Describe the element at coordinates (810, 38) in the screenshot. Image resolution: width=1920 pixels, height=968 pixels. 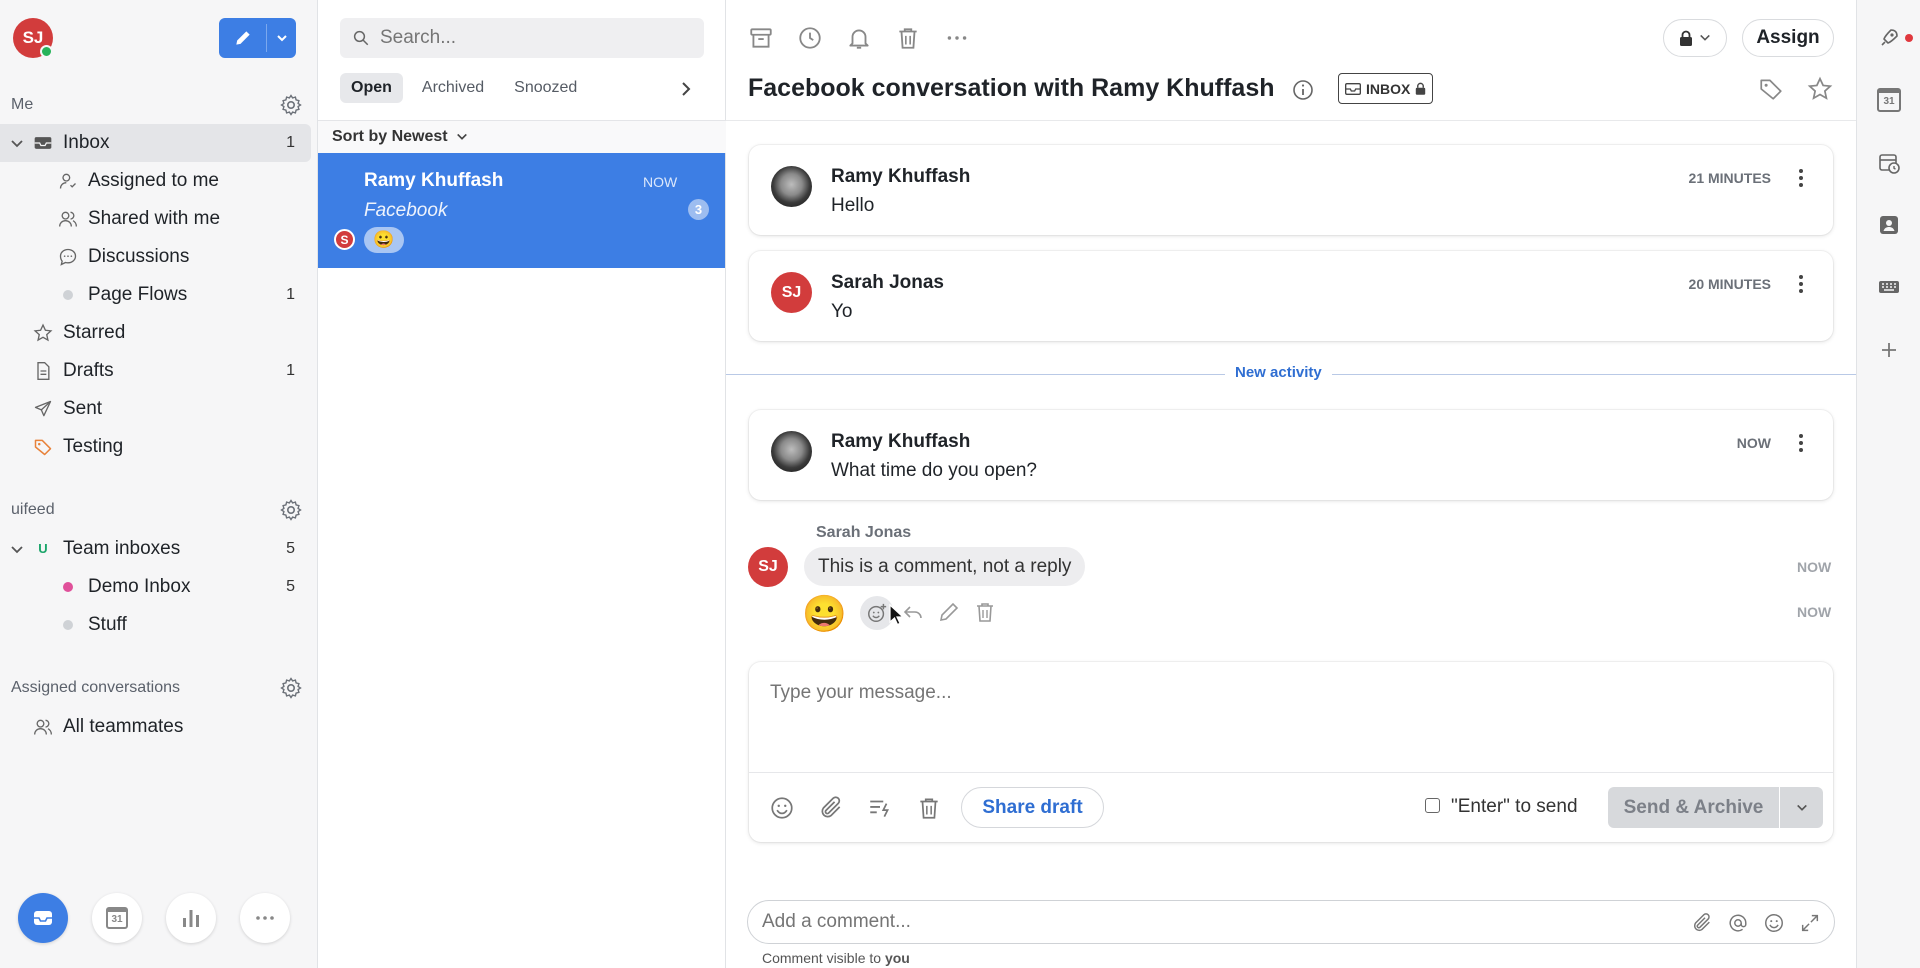
I see `clock-snooze-icon` at that location.